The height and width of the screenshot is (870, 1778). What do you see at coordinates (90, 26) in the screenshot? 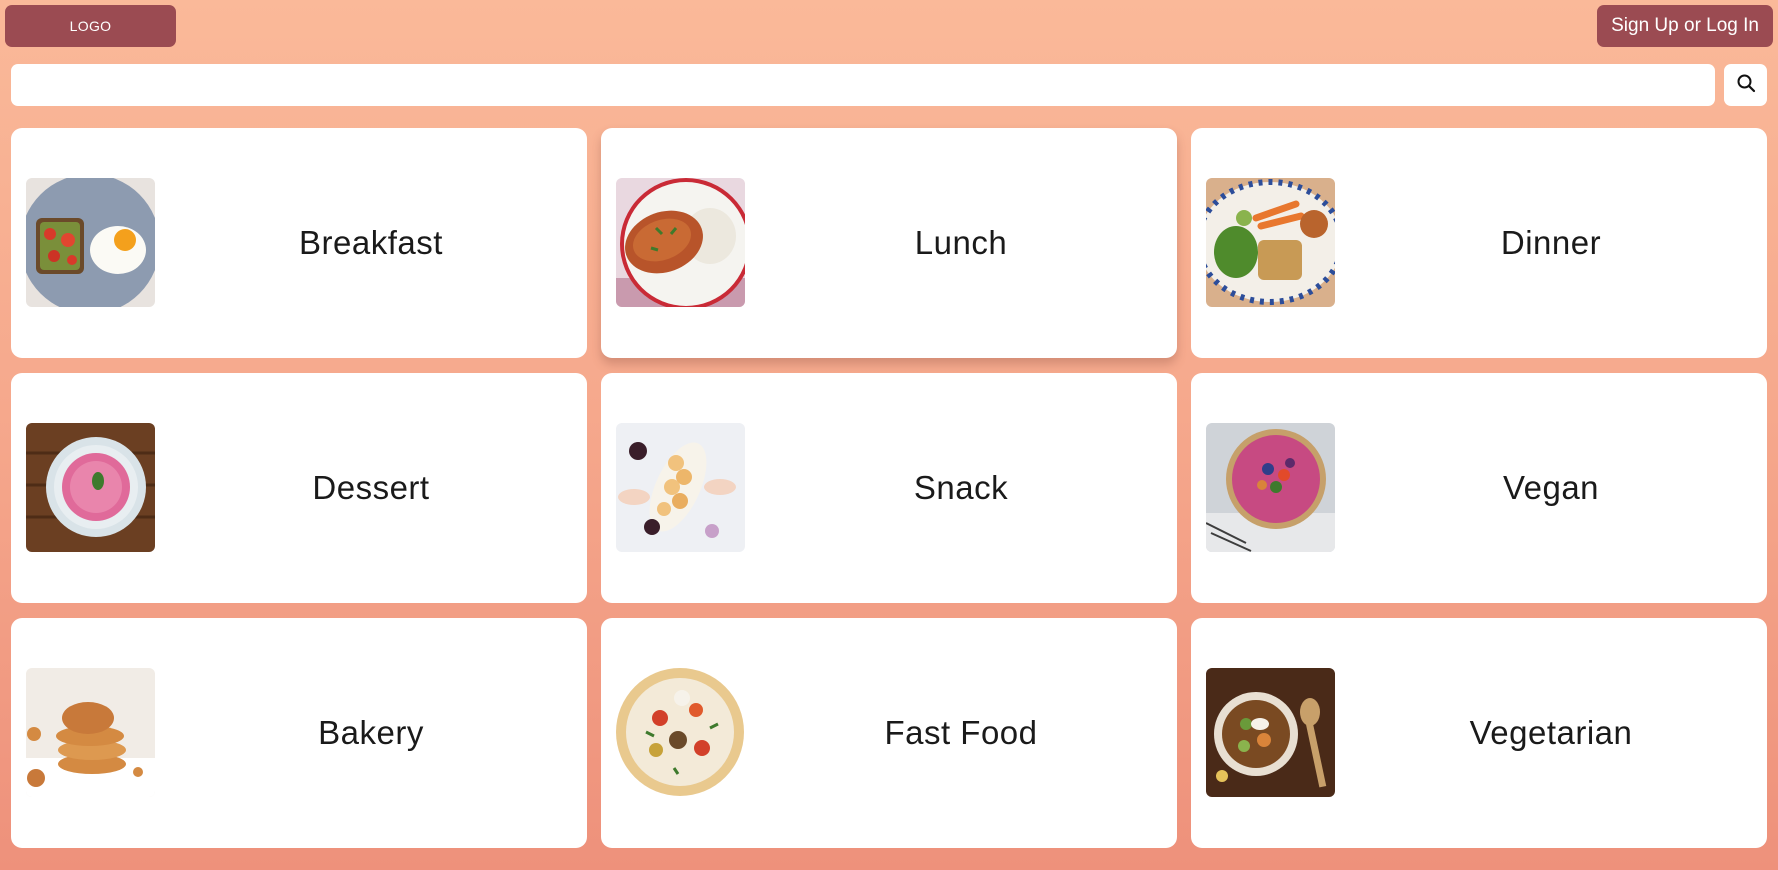
I see `logo: LOGO` at bounding box center [90, 26].